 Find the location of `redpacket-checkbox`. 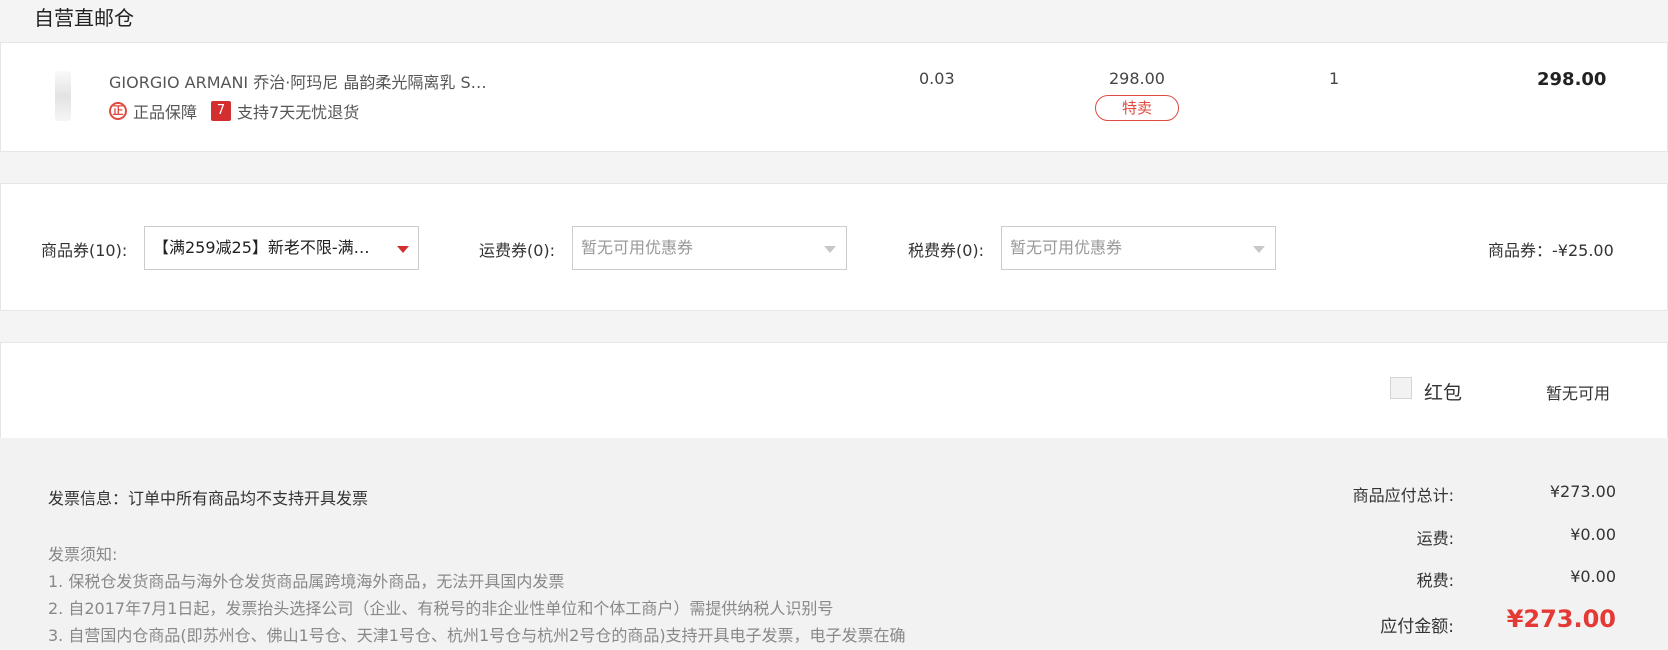

redpacket-checkbox is located at coordinates (1401, 388).